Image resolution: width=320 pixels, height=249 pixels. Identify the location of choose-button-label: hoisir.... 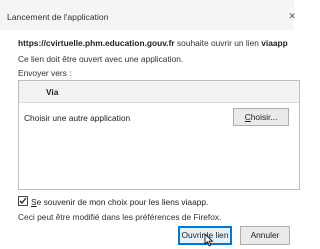
(264, 117).